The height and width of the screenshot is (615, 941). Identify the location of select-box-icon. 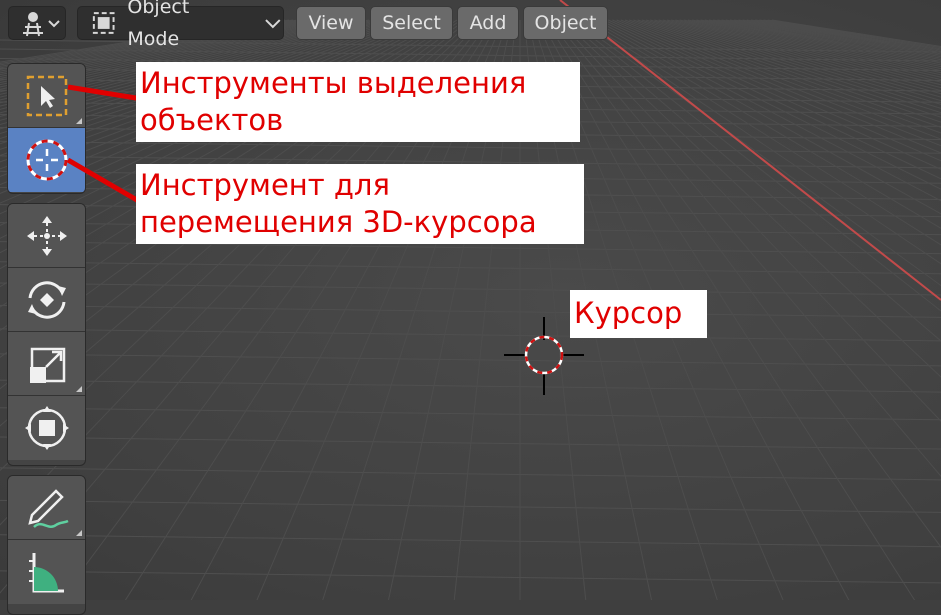
(46, 95).